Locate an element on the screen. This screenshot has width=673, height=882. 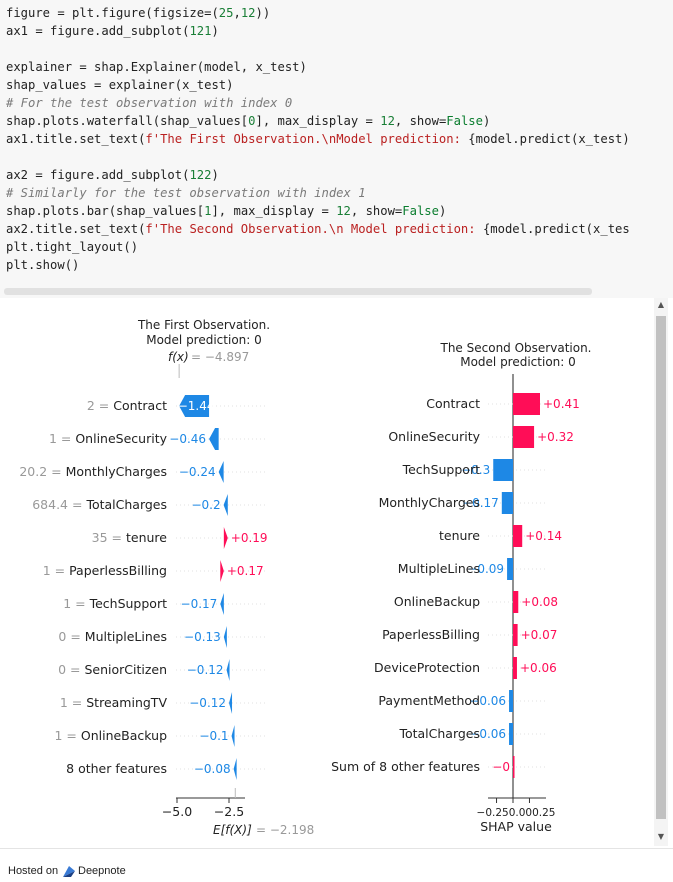
feature-name: TotalCharges is located at coordinates (126, 504).